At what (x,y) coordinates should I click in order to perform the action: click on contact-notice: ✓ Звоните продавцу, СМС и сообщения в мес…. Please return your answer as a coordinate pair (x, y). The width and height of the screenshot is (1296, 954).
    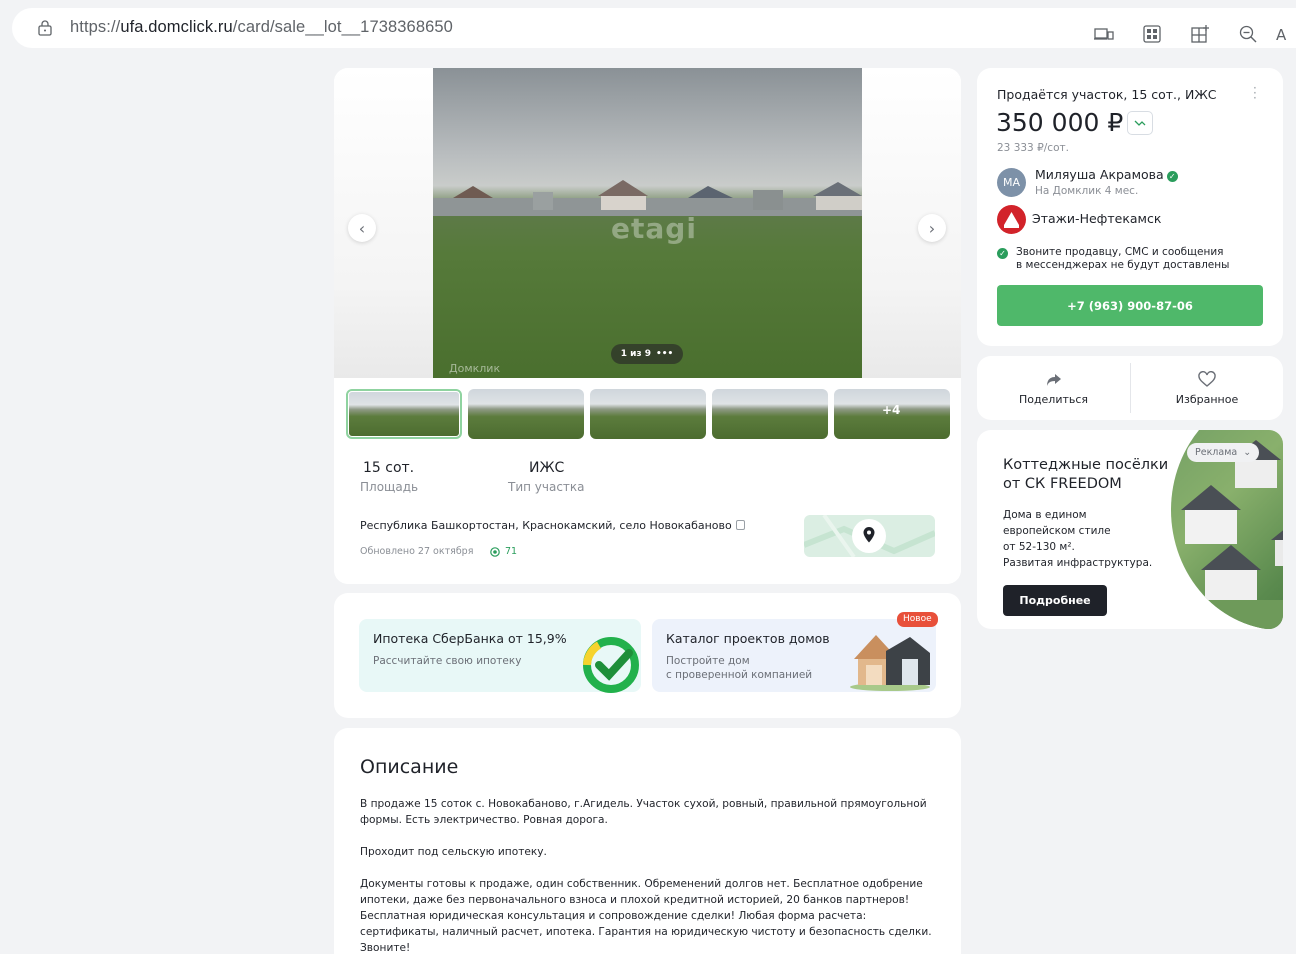
    Looking at the image, I should click on (1113, 259).